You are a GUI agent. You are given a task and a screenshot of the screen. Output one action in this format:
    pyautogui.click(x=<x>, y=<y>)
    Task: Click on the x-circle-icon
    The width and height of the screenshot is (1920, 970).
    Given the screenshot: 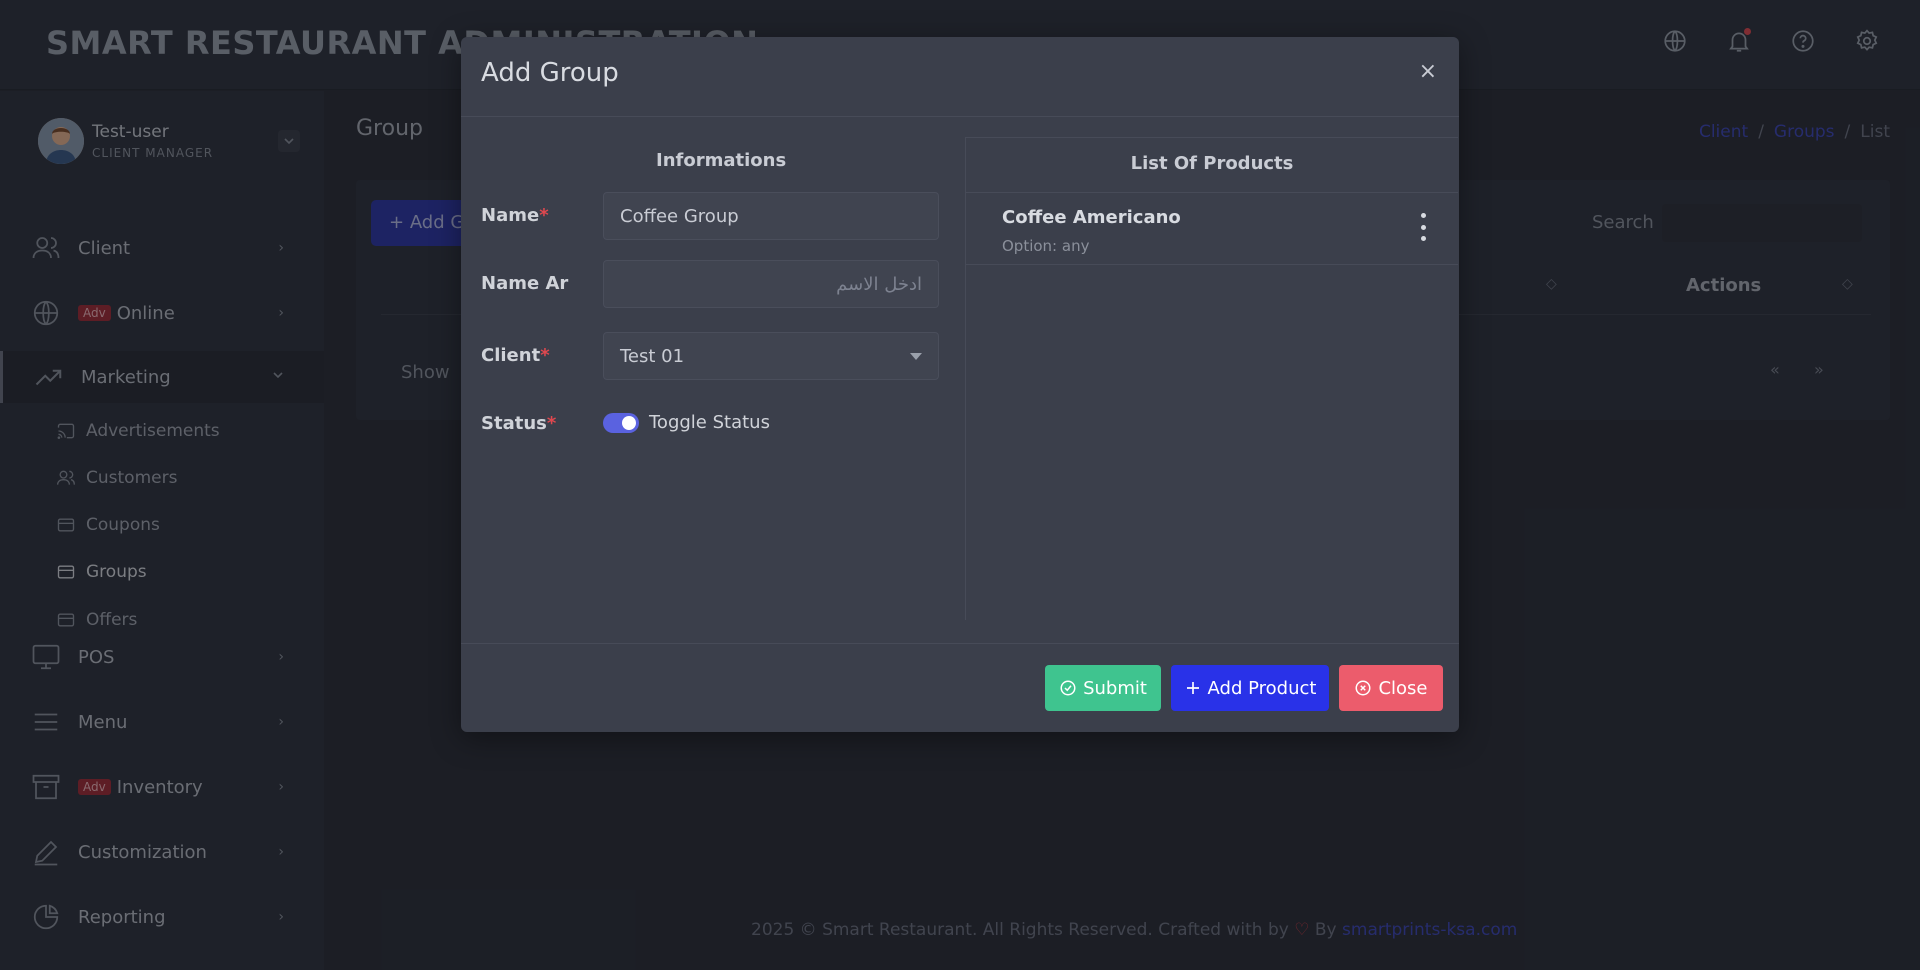 What is the action you would take?
    pyautogui.click(x=1363, y=688)
    